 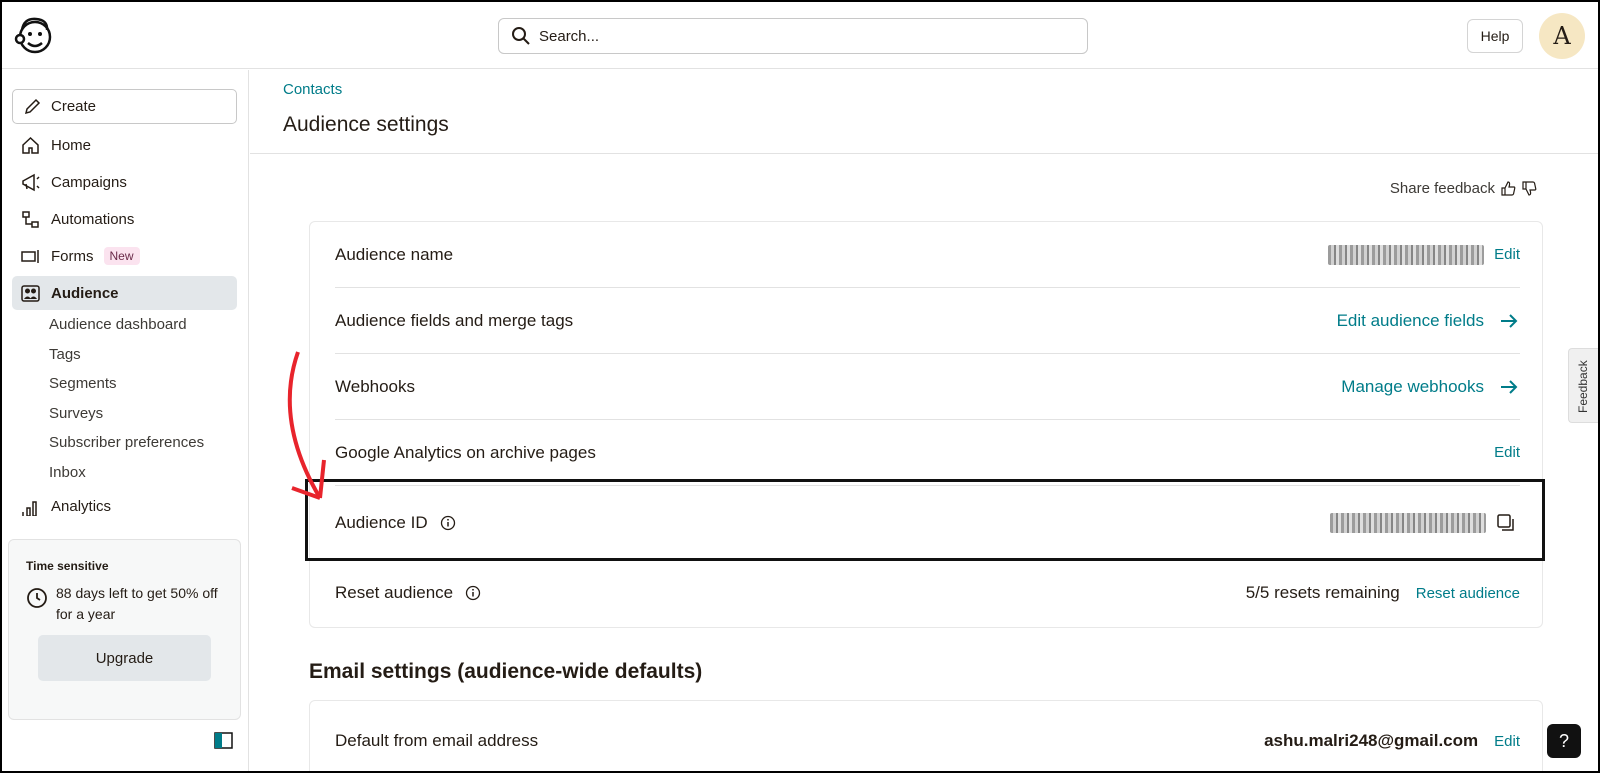 I want to click on row-label: Audience fields and merge tags, so click(x=454, y=320).